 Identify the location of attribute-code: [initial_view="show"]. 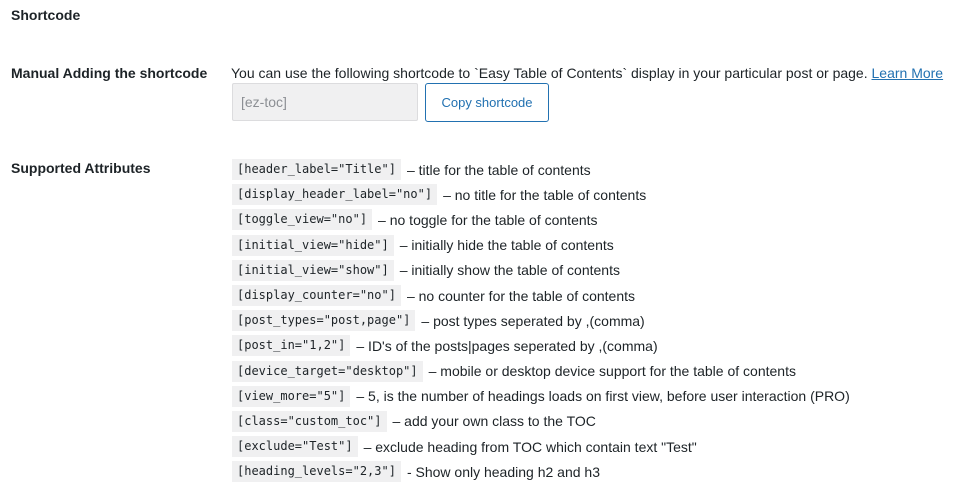
(313, 270).